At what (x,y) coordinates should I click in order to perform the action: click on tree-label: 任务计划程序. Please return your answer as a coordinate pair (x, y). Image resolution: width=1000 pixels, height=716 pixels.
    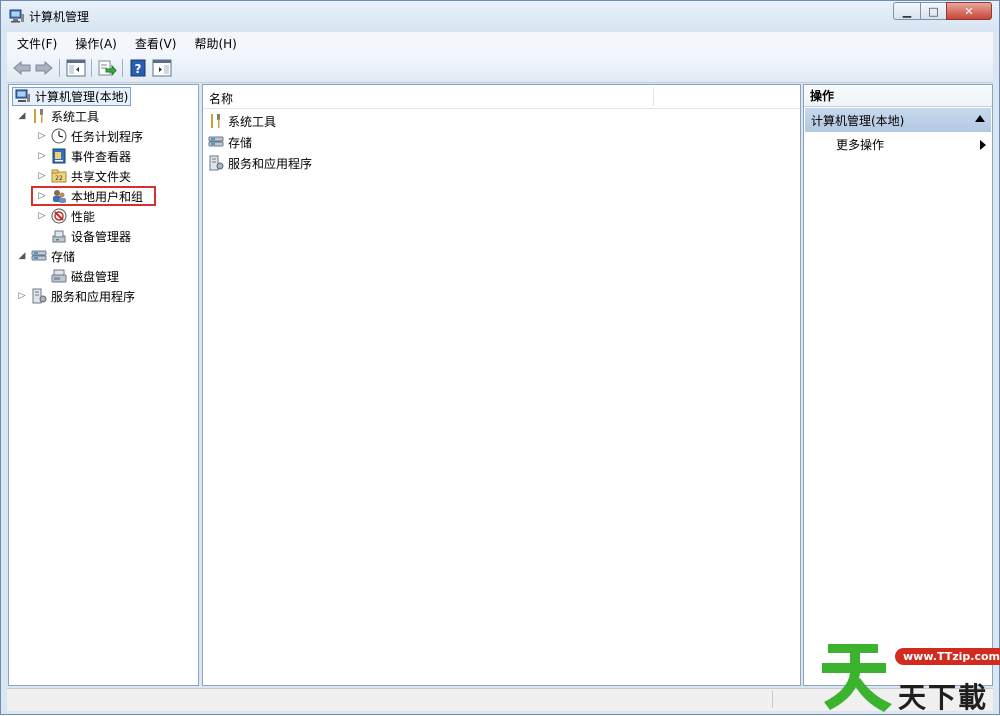
    Looking at the image, I should click on (107, 136).